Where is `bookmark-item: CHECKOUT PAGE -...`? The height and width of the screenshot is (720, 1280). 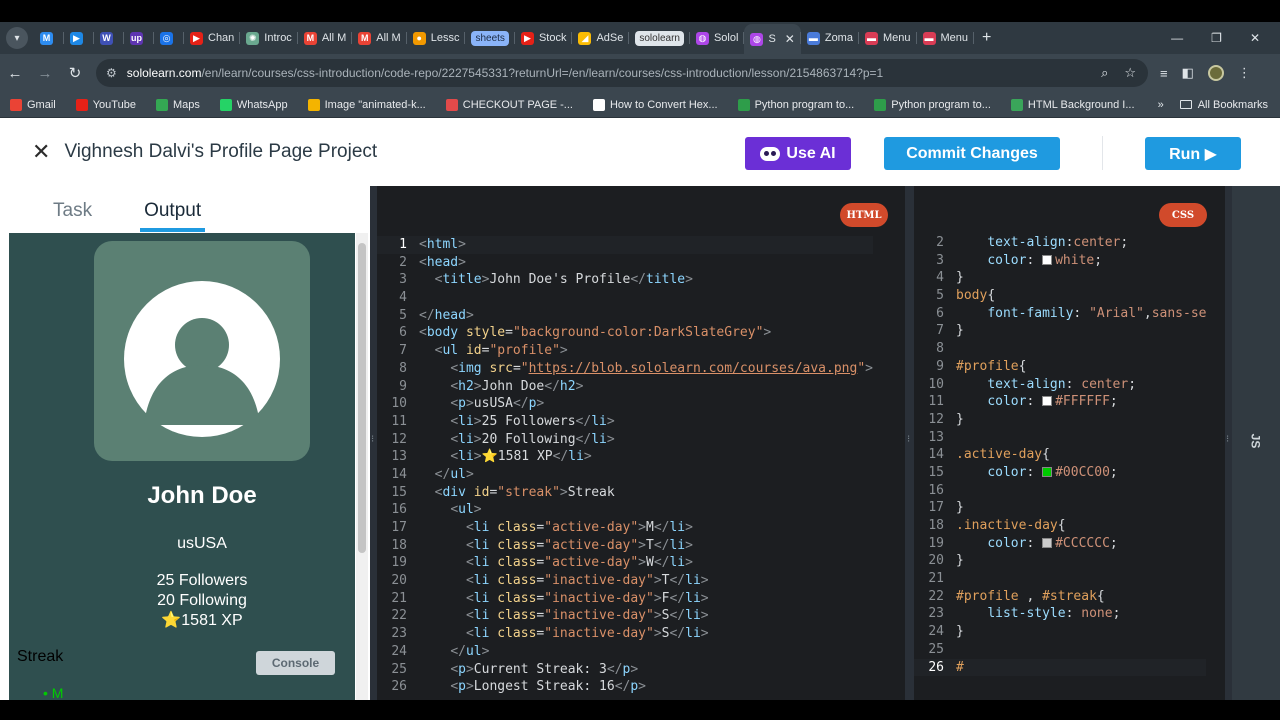 bookmark-item: CHECKOUT PAGE -... is located at coordinates (509, 104).